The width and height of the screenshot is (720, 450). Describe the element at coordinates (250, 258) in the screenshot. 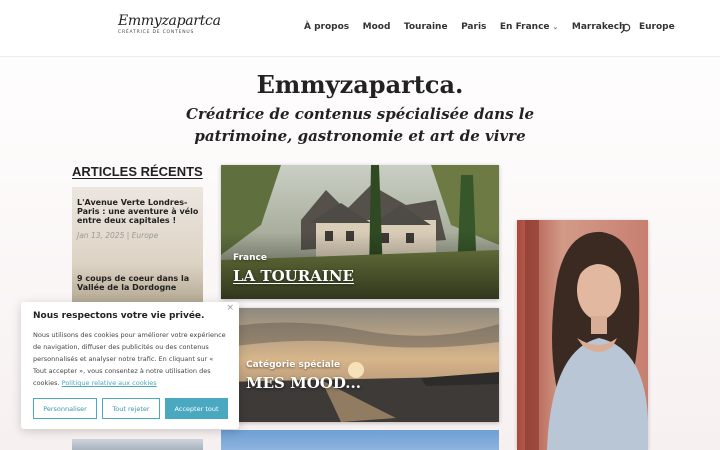

I see `card-category: France` at that location.